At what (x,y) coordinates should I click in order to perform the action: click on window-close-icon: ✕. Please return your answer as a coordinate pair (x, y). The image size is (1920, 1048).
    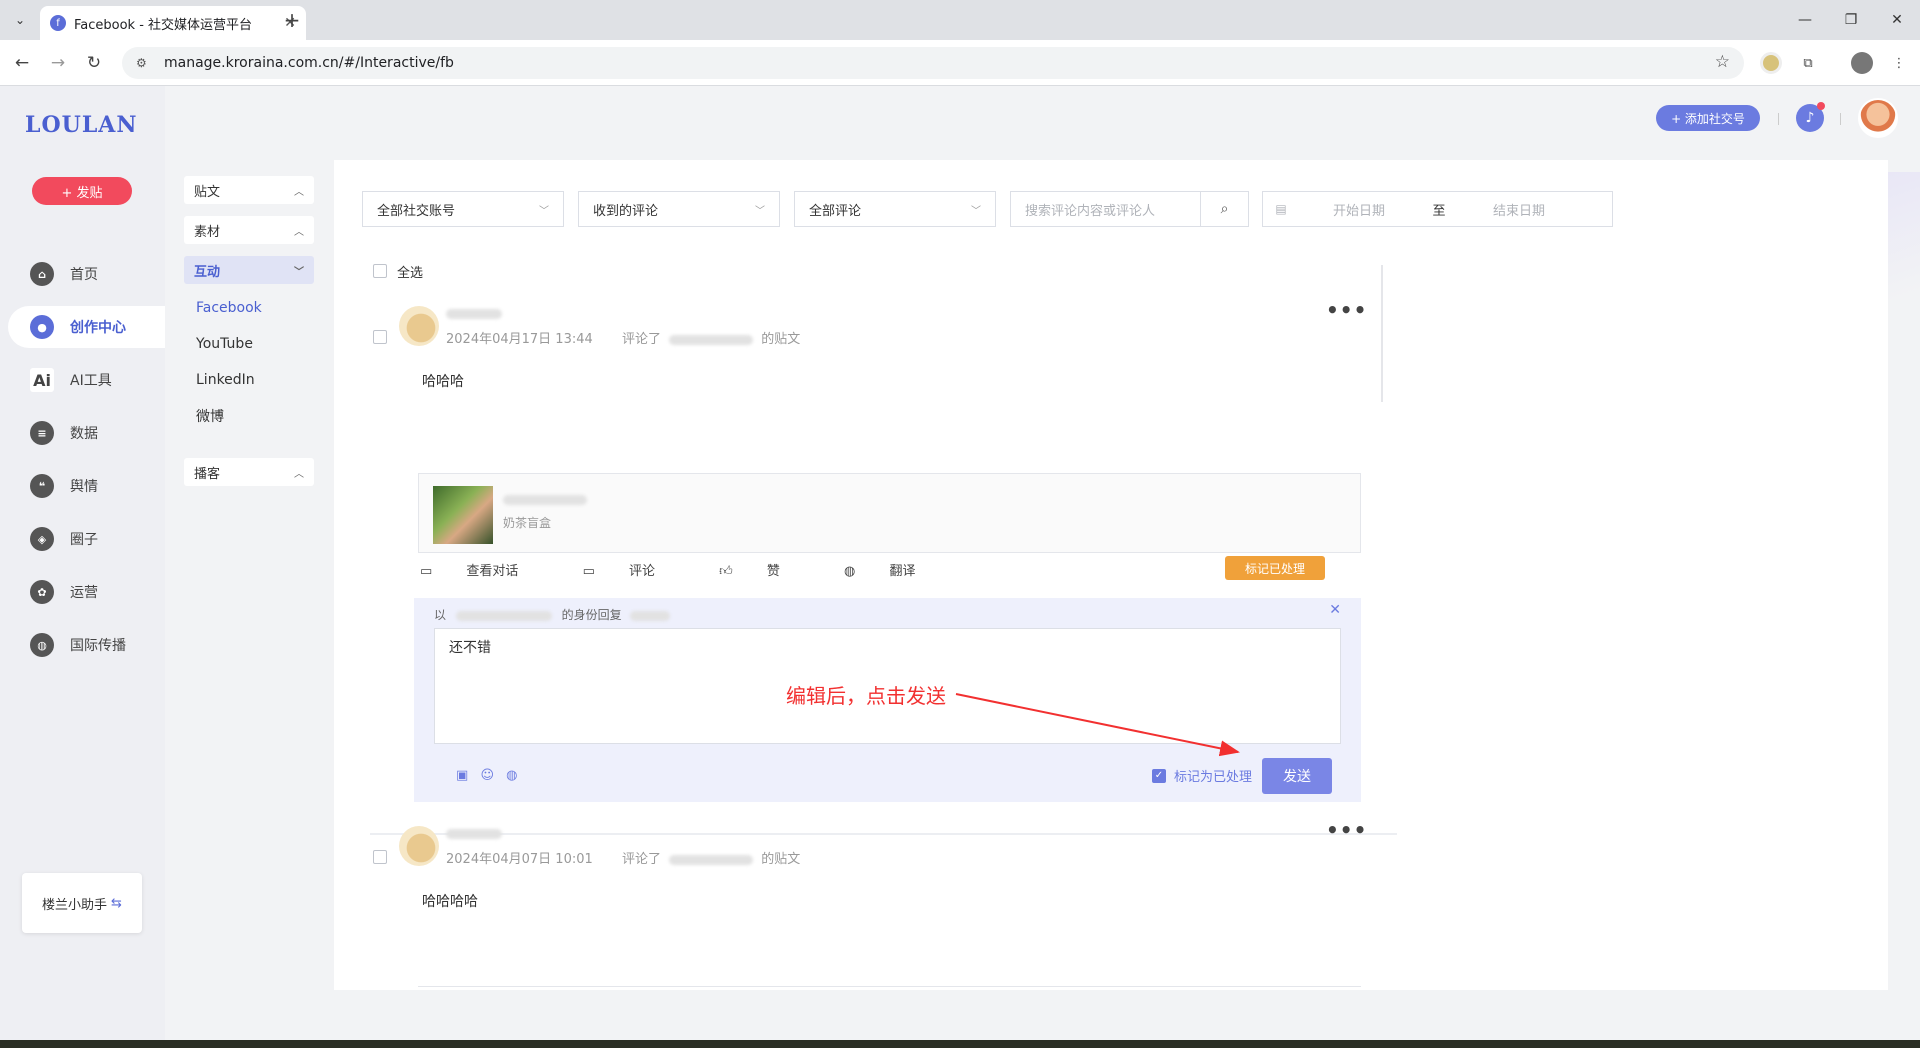
    Looking at the image, I should click on (1897, 20).